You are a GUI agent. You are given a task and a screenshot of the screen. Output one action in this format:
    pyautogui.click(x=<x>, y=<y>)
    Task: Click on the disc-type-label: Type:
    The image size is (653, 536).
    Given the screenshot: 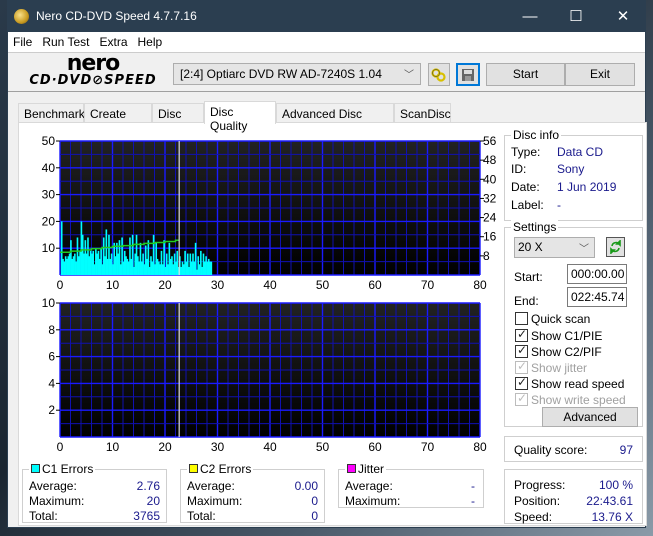 What is the action you would take?
    pyautogui.click(x=526, y=152)
    